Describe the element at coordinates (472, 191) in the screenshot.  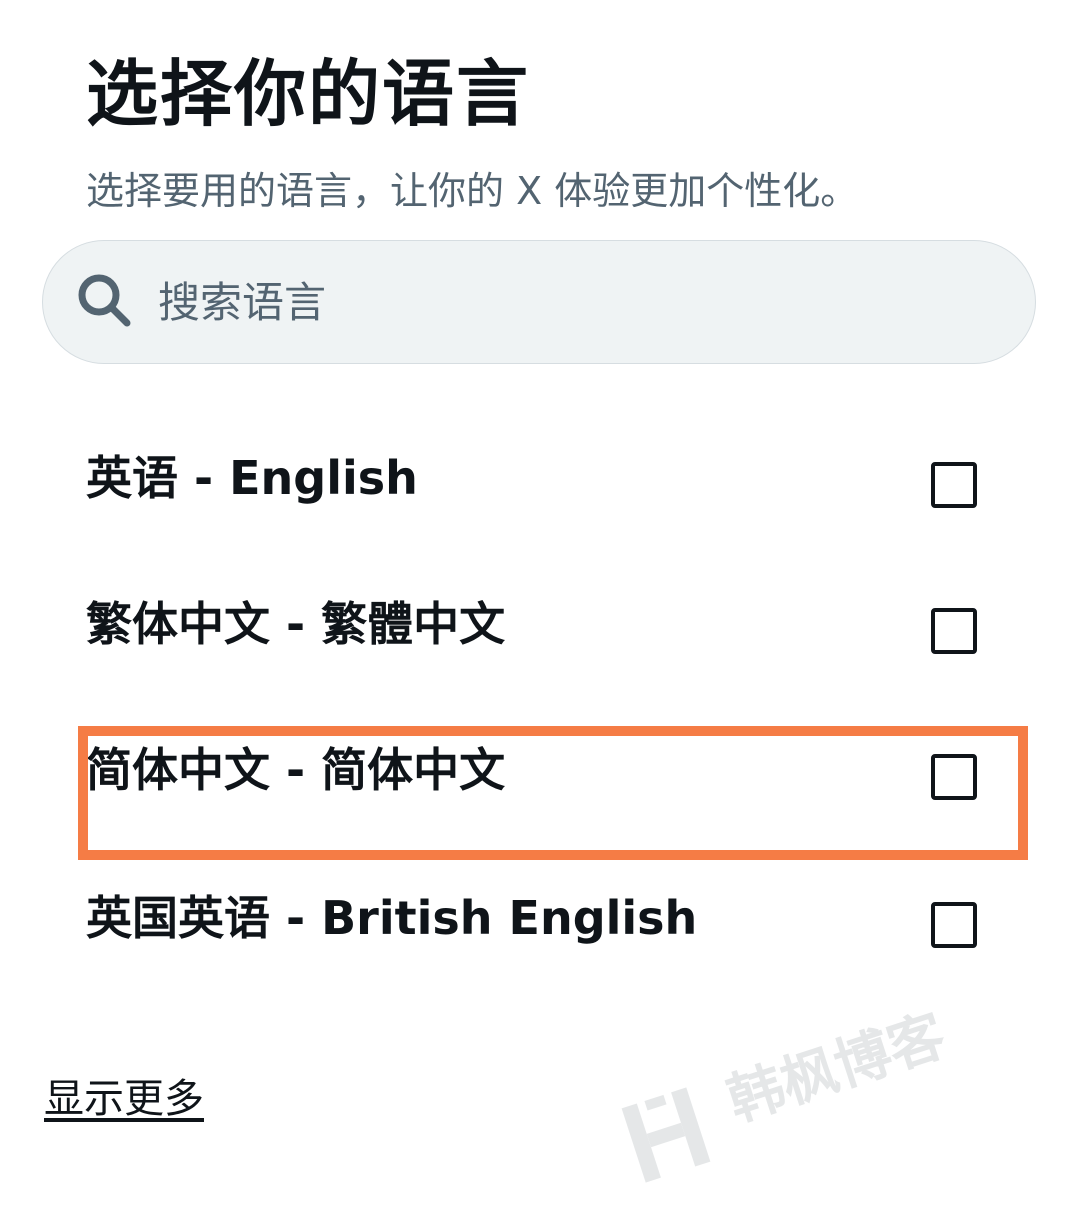
I see `page-subtitle: 选择要用的语言，让你的 X 体验更加个性化。` at that location.